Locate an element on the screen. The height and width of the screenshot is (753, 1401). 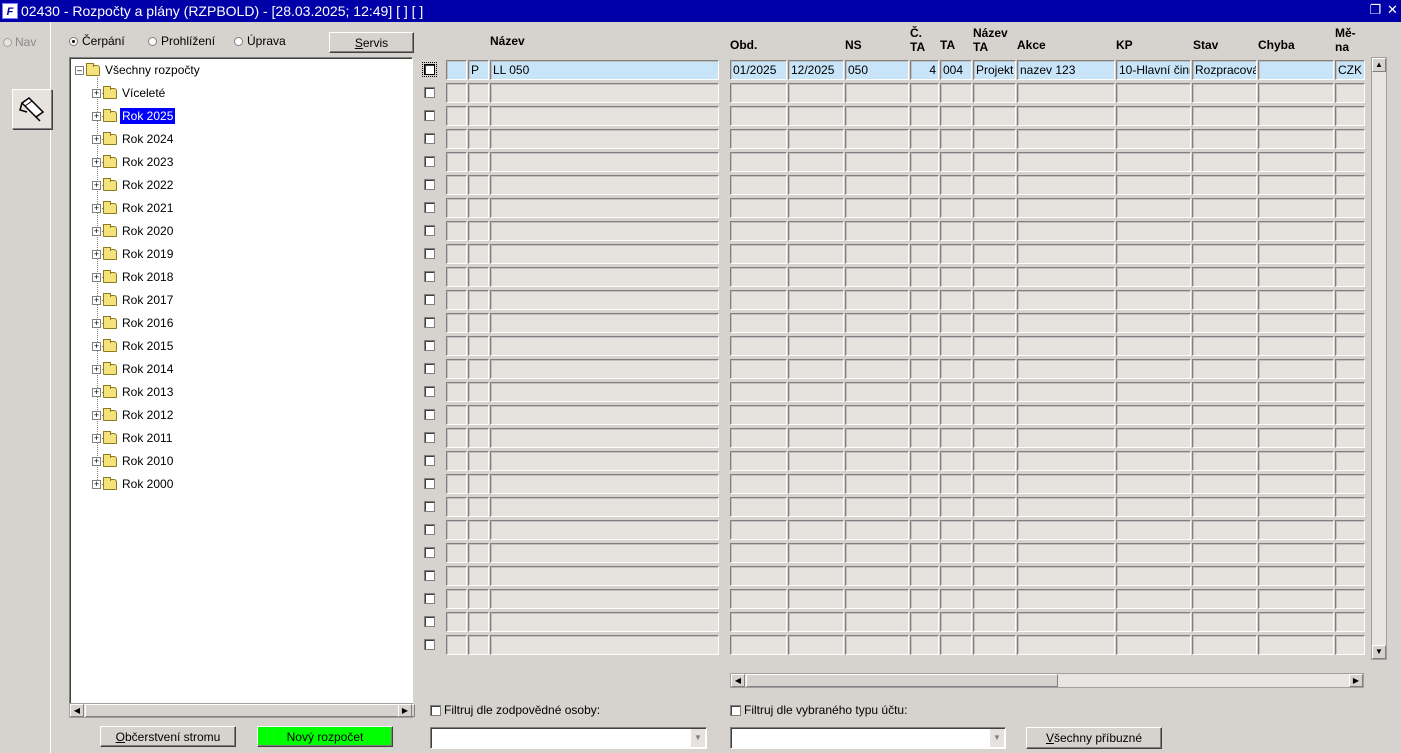
mode-prohlizeni: Prohlížení is located at coordinates (181, 41).